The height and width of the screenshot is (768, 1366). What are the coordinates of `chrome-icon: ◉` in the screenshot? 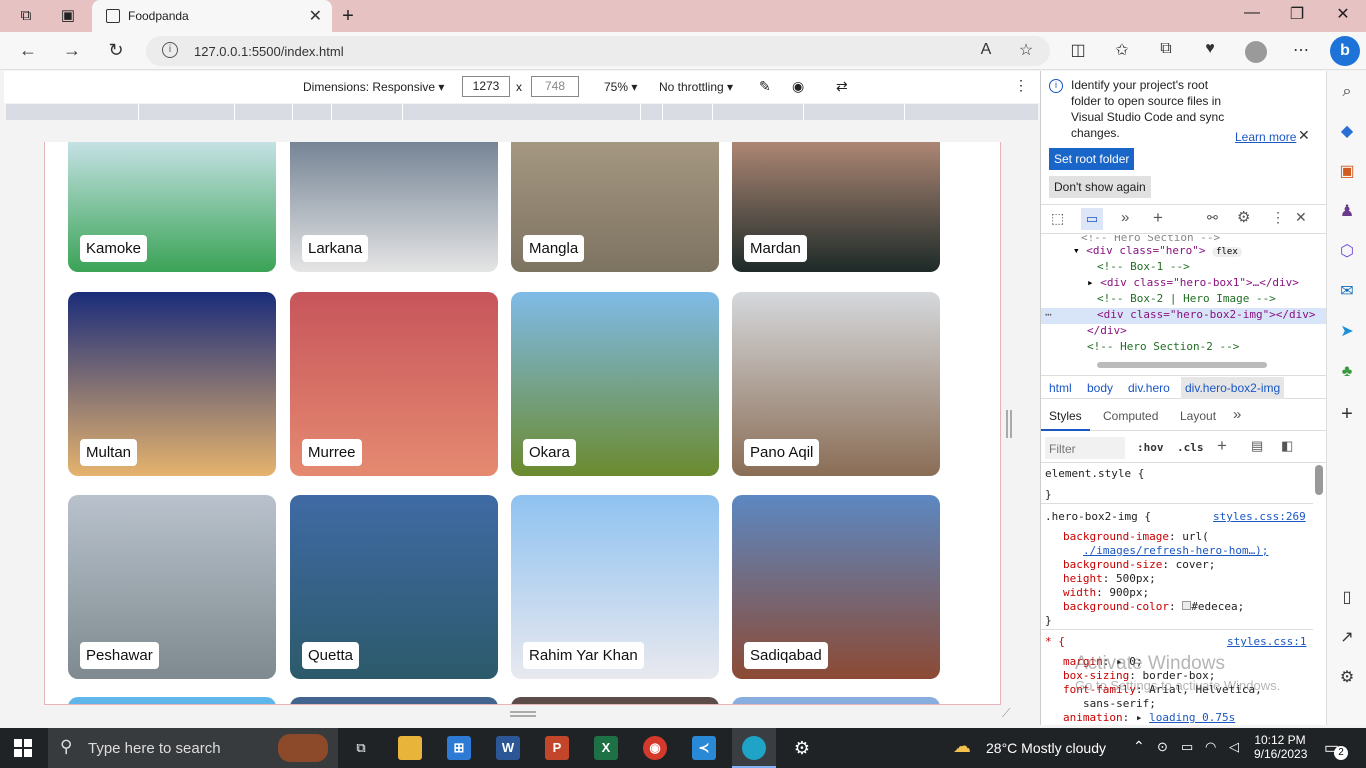 It's located at (655, 748).